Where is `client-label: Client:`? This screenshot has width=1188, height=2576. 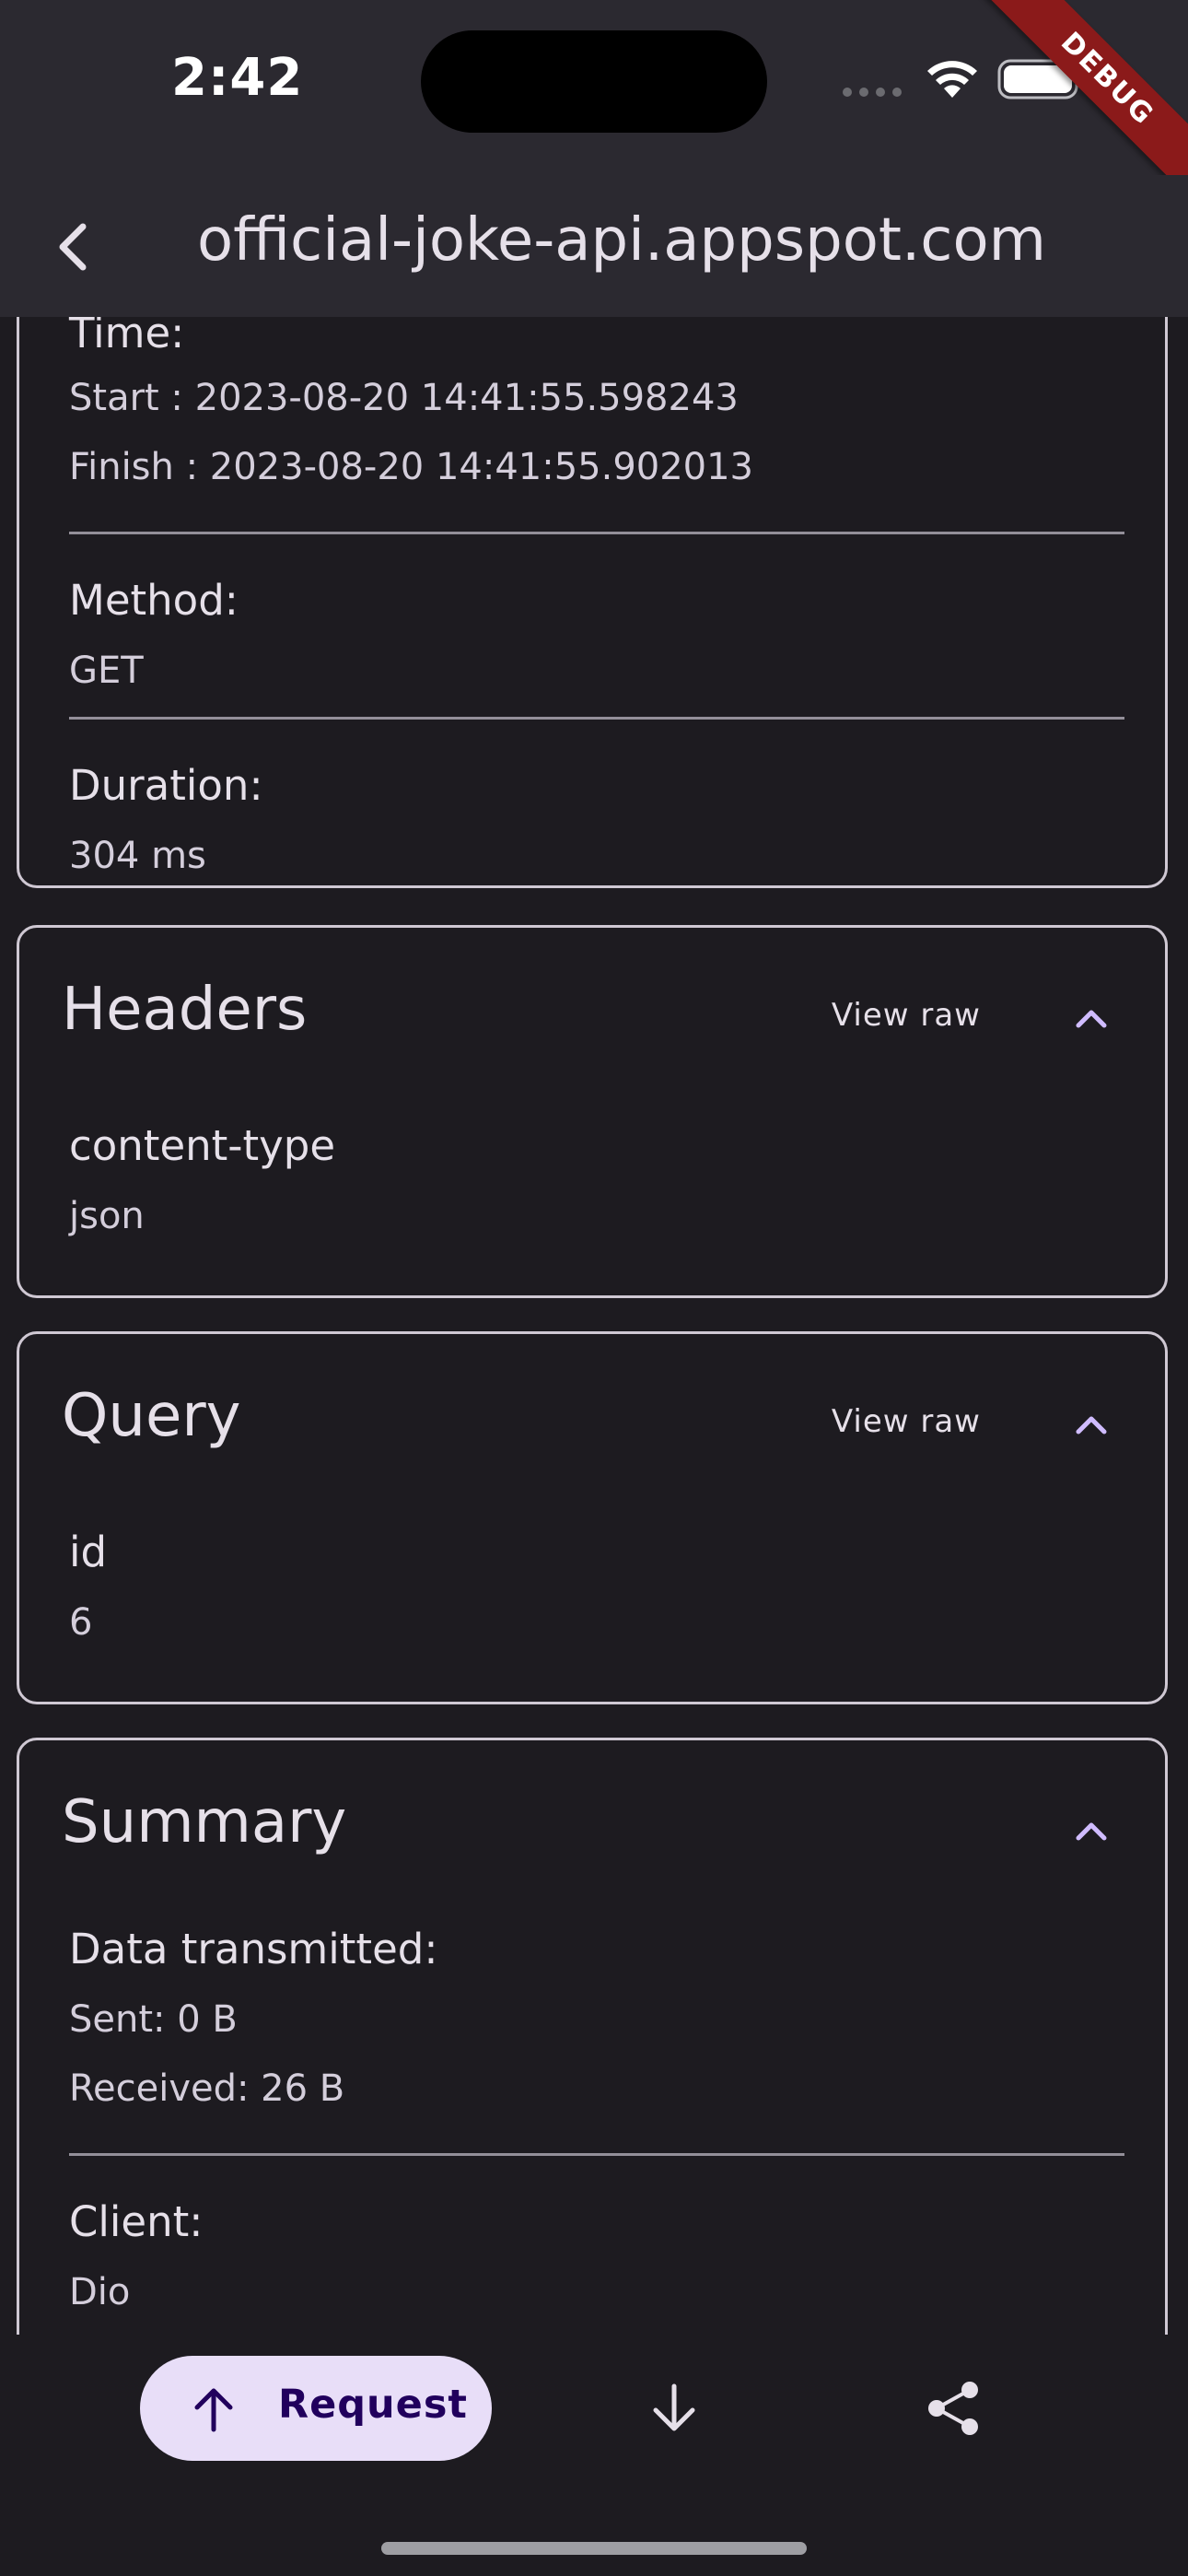 client-label: Client: is located at coordinates (136, 2221).